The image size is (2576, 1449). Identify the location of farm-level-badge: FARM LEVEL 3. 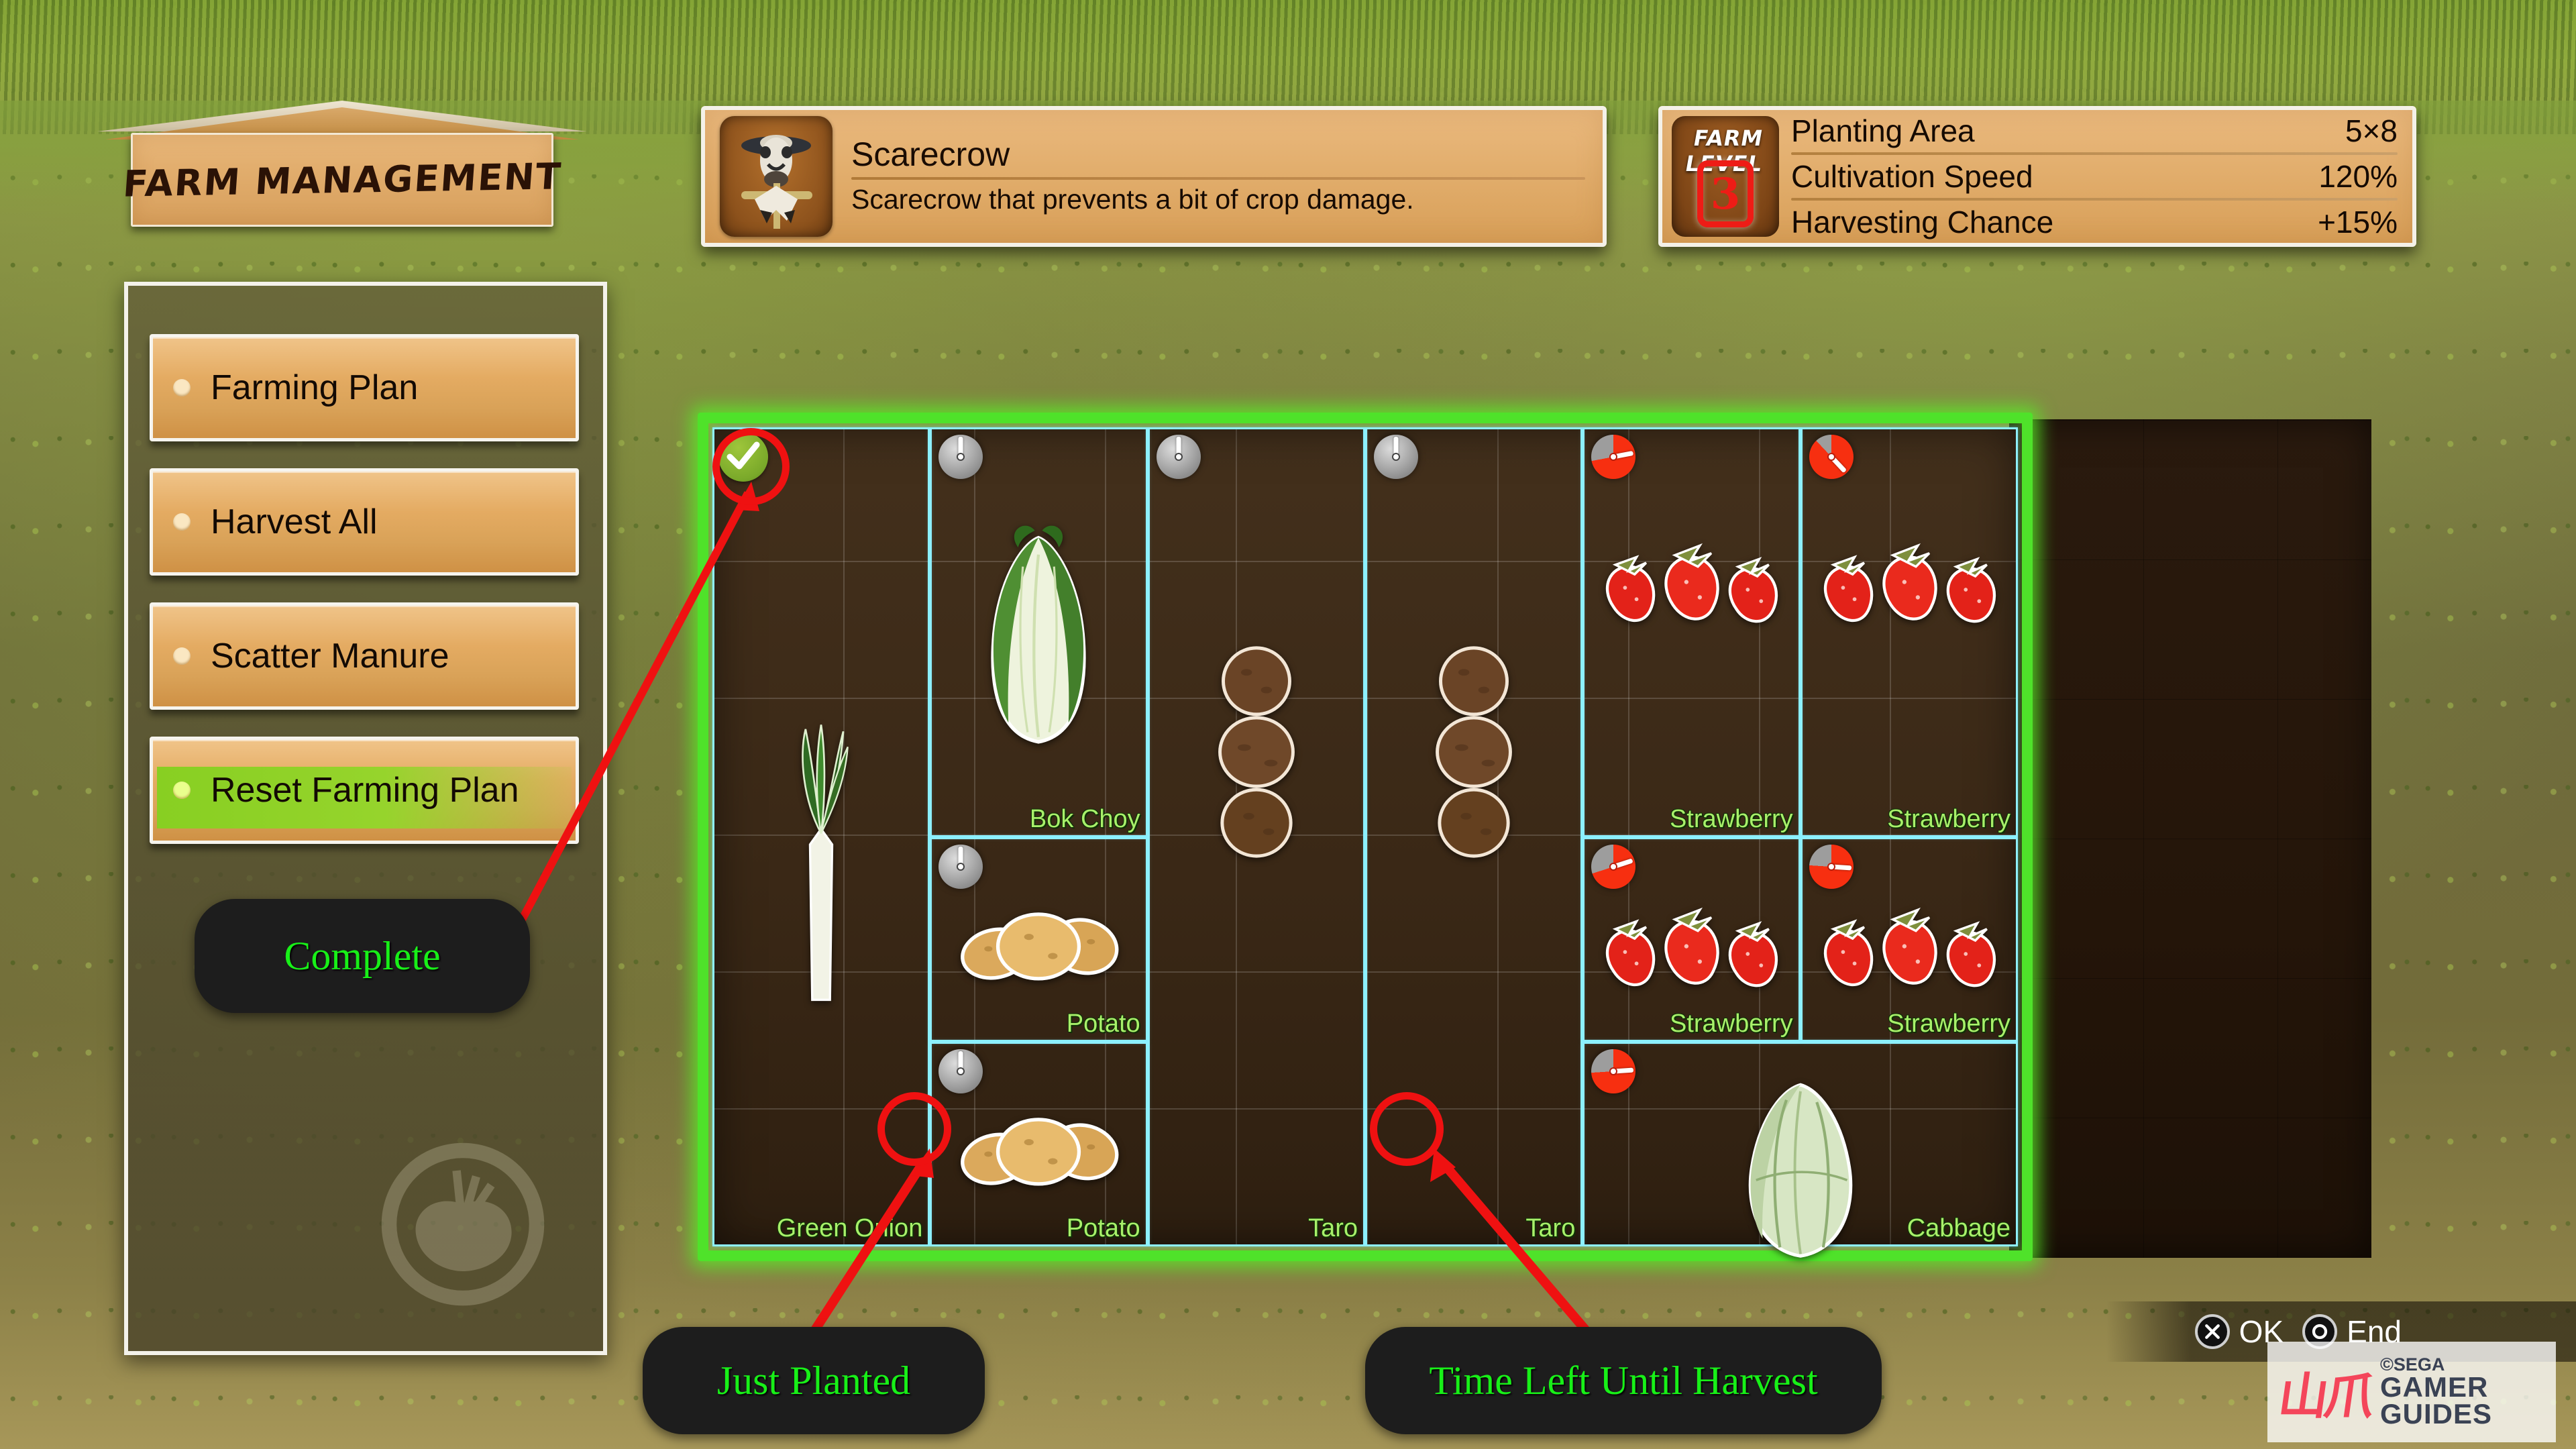
(1725, 176).